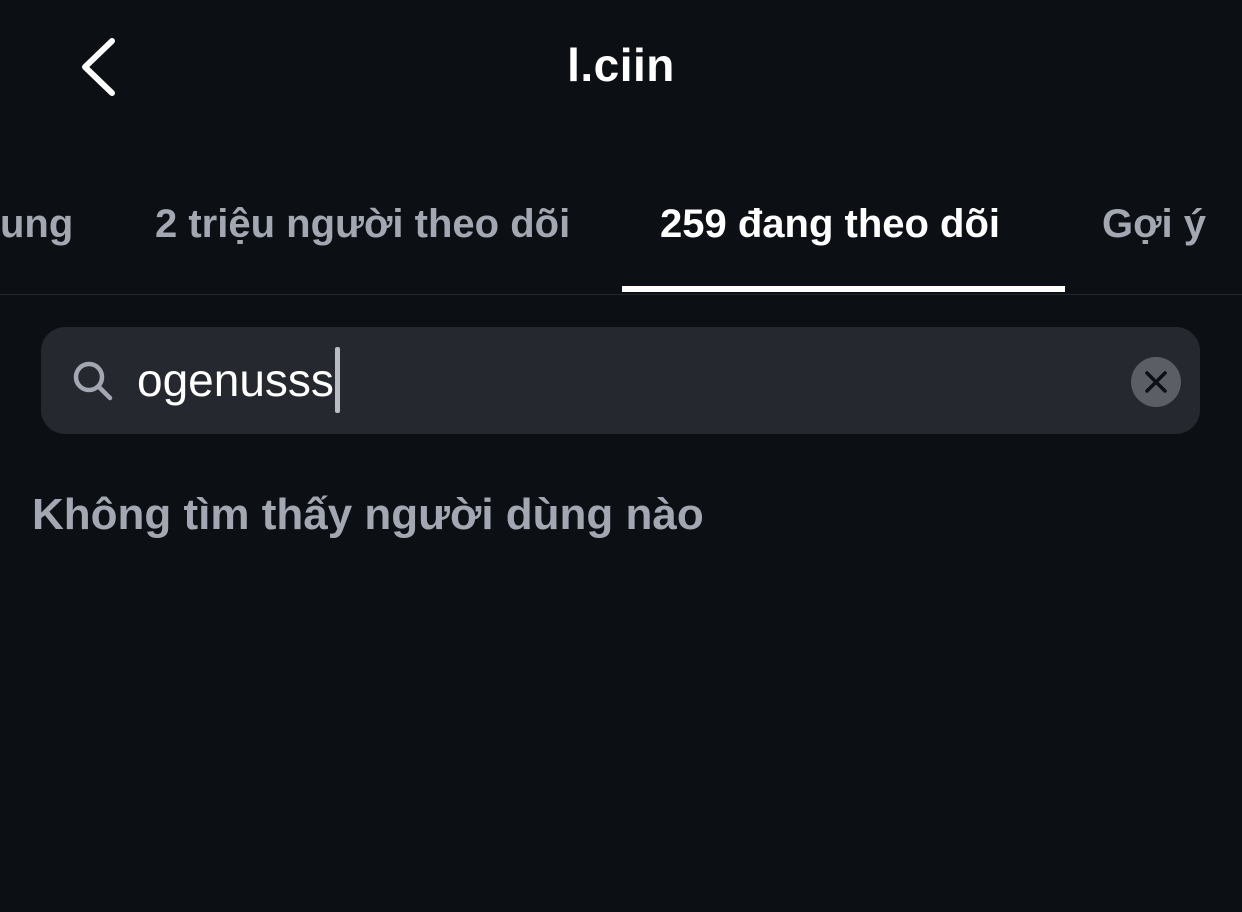 The width and height of the screenshot is (1242, 912). Describe the element at coordinates (830, 224) in the screenshot. I see `tab-following: 259 đang theo dõi` at that location.